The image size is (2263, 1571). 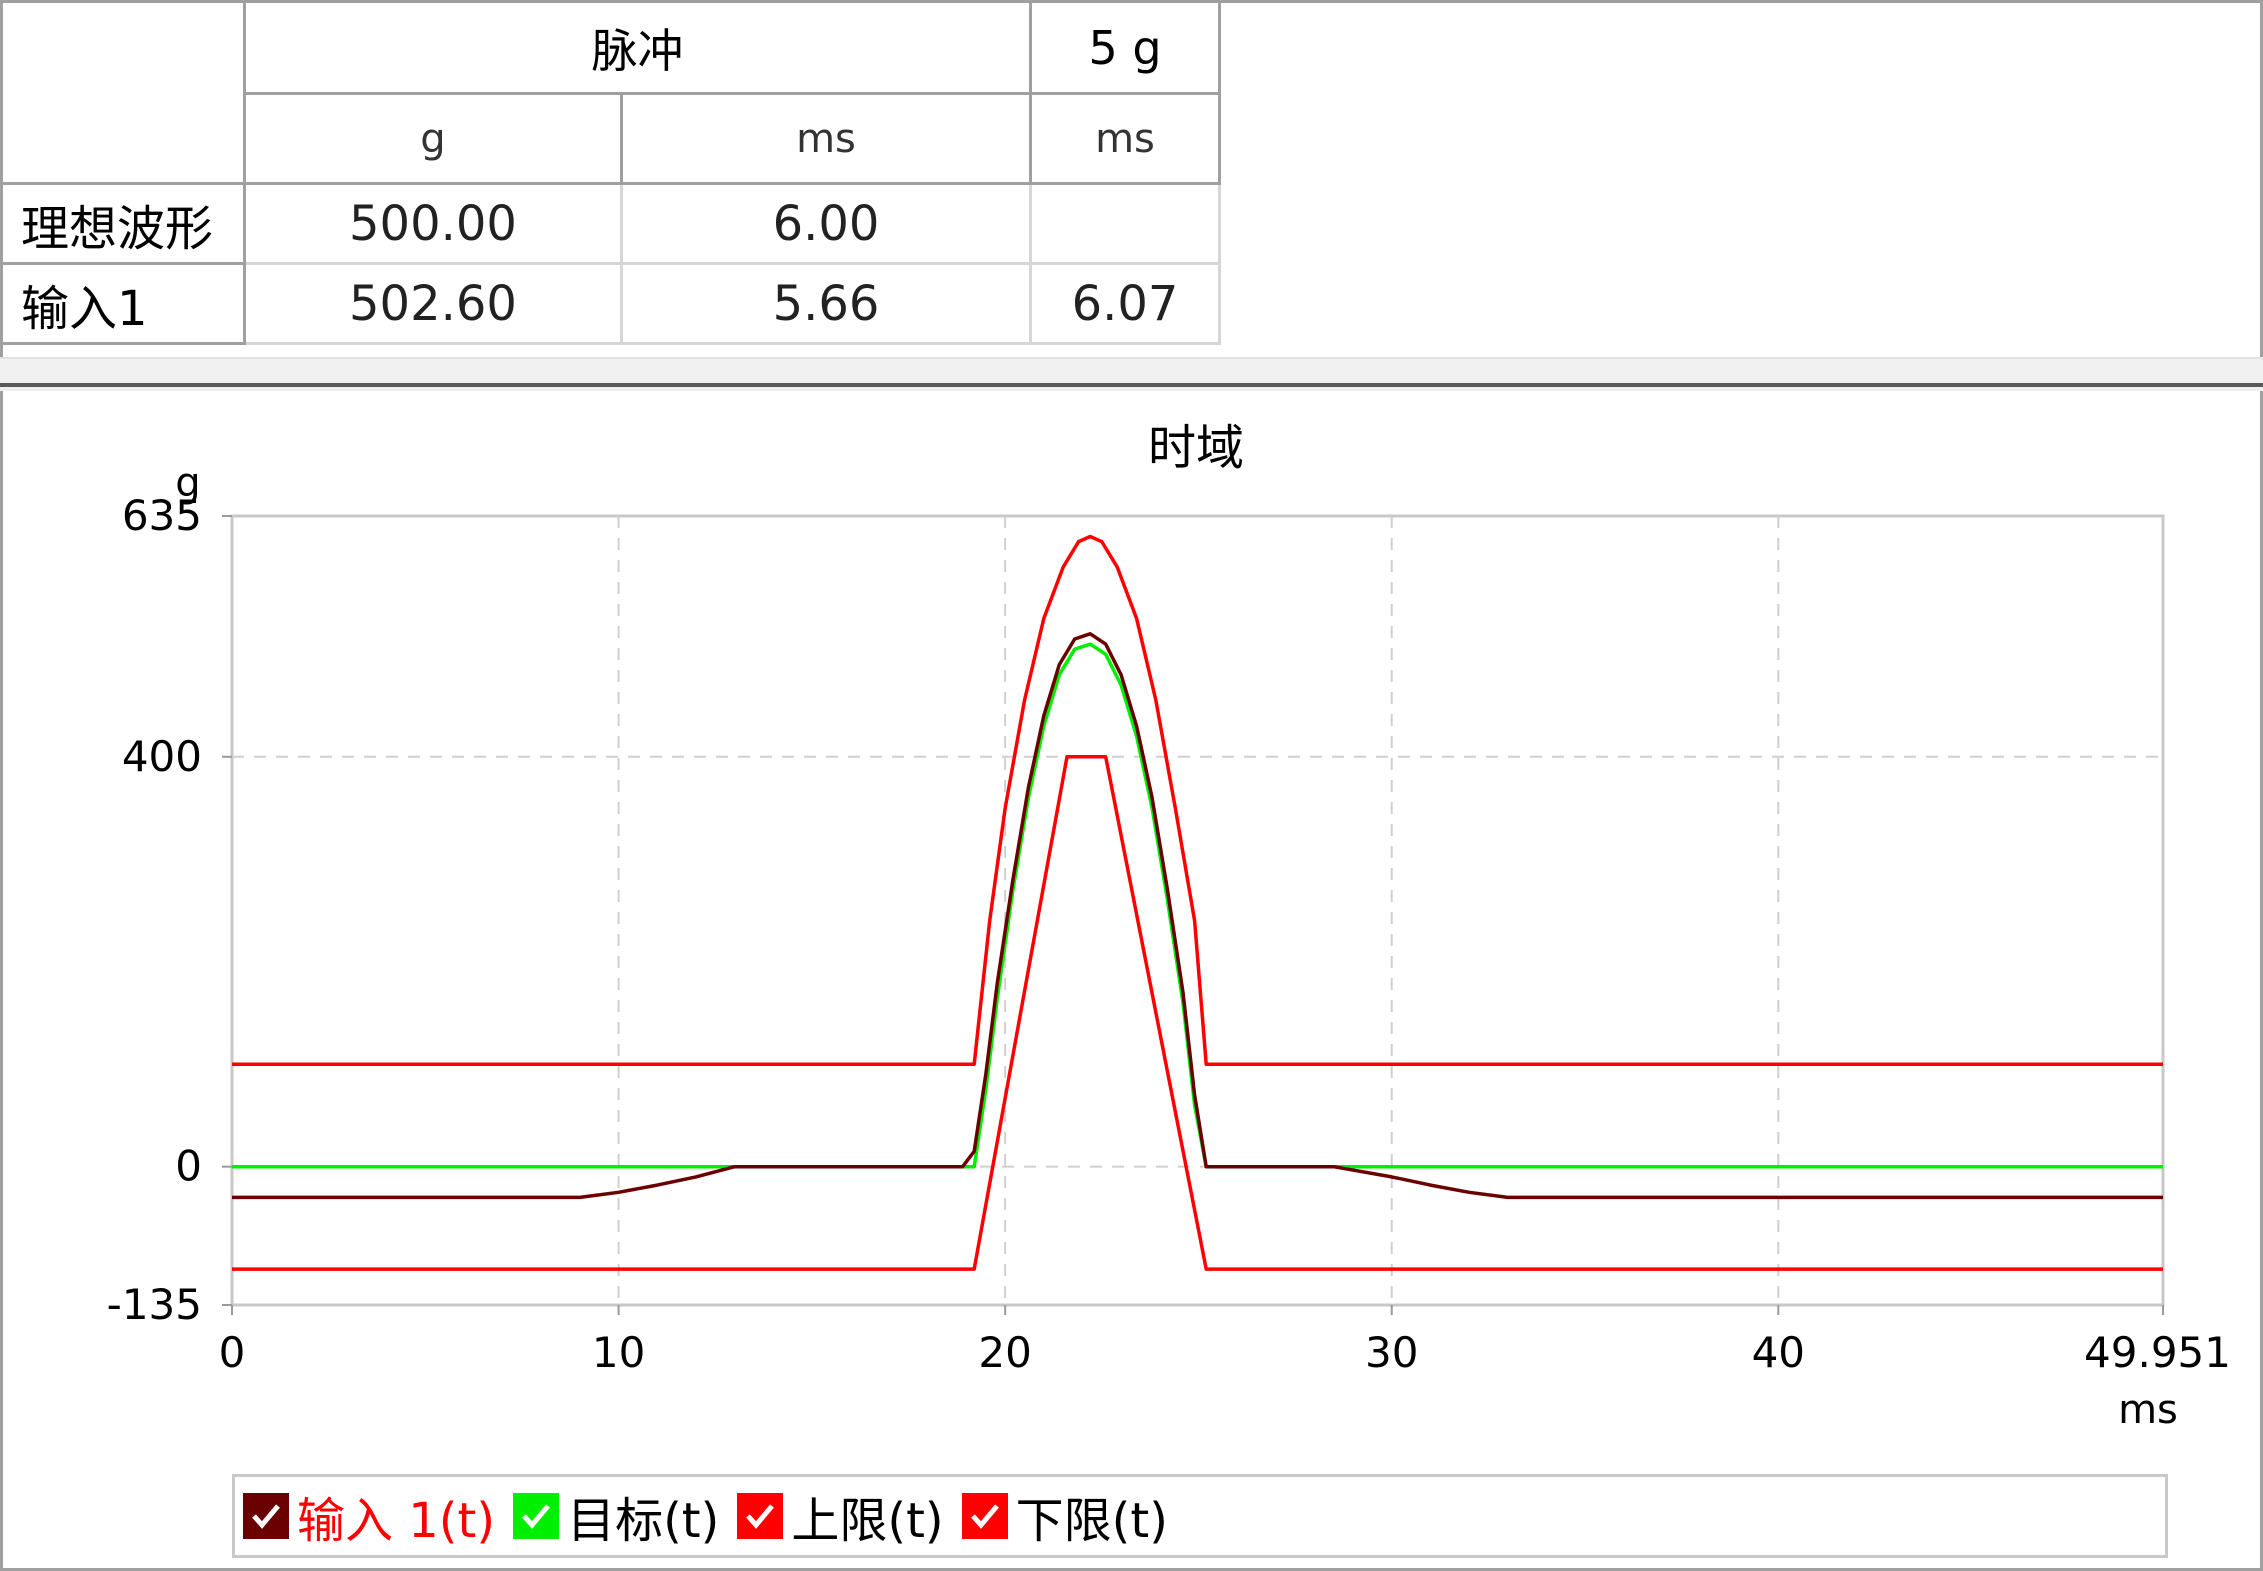 What do you see at coordinates (1391, 1352) in the screenshot?
I see `x-tick-label: 30` at bounding box center [1391, 1352].